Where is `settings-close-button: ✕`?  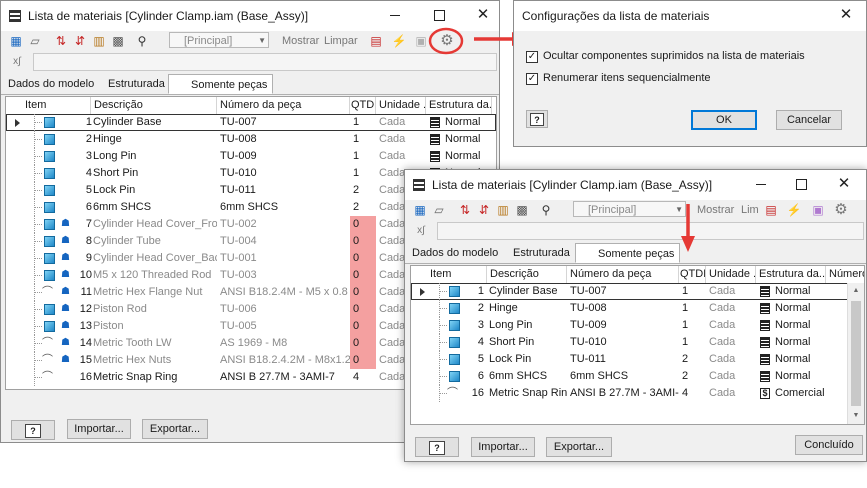
settings-close-button: ✕ is located at coordinates (846, 15).